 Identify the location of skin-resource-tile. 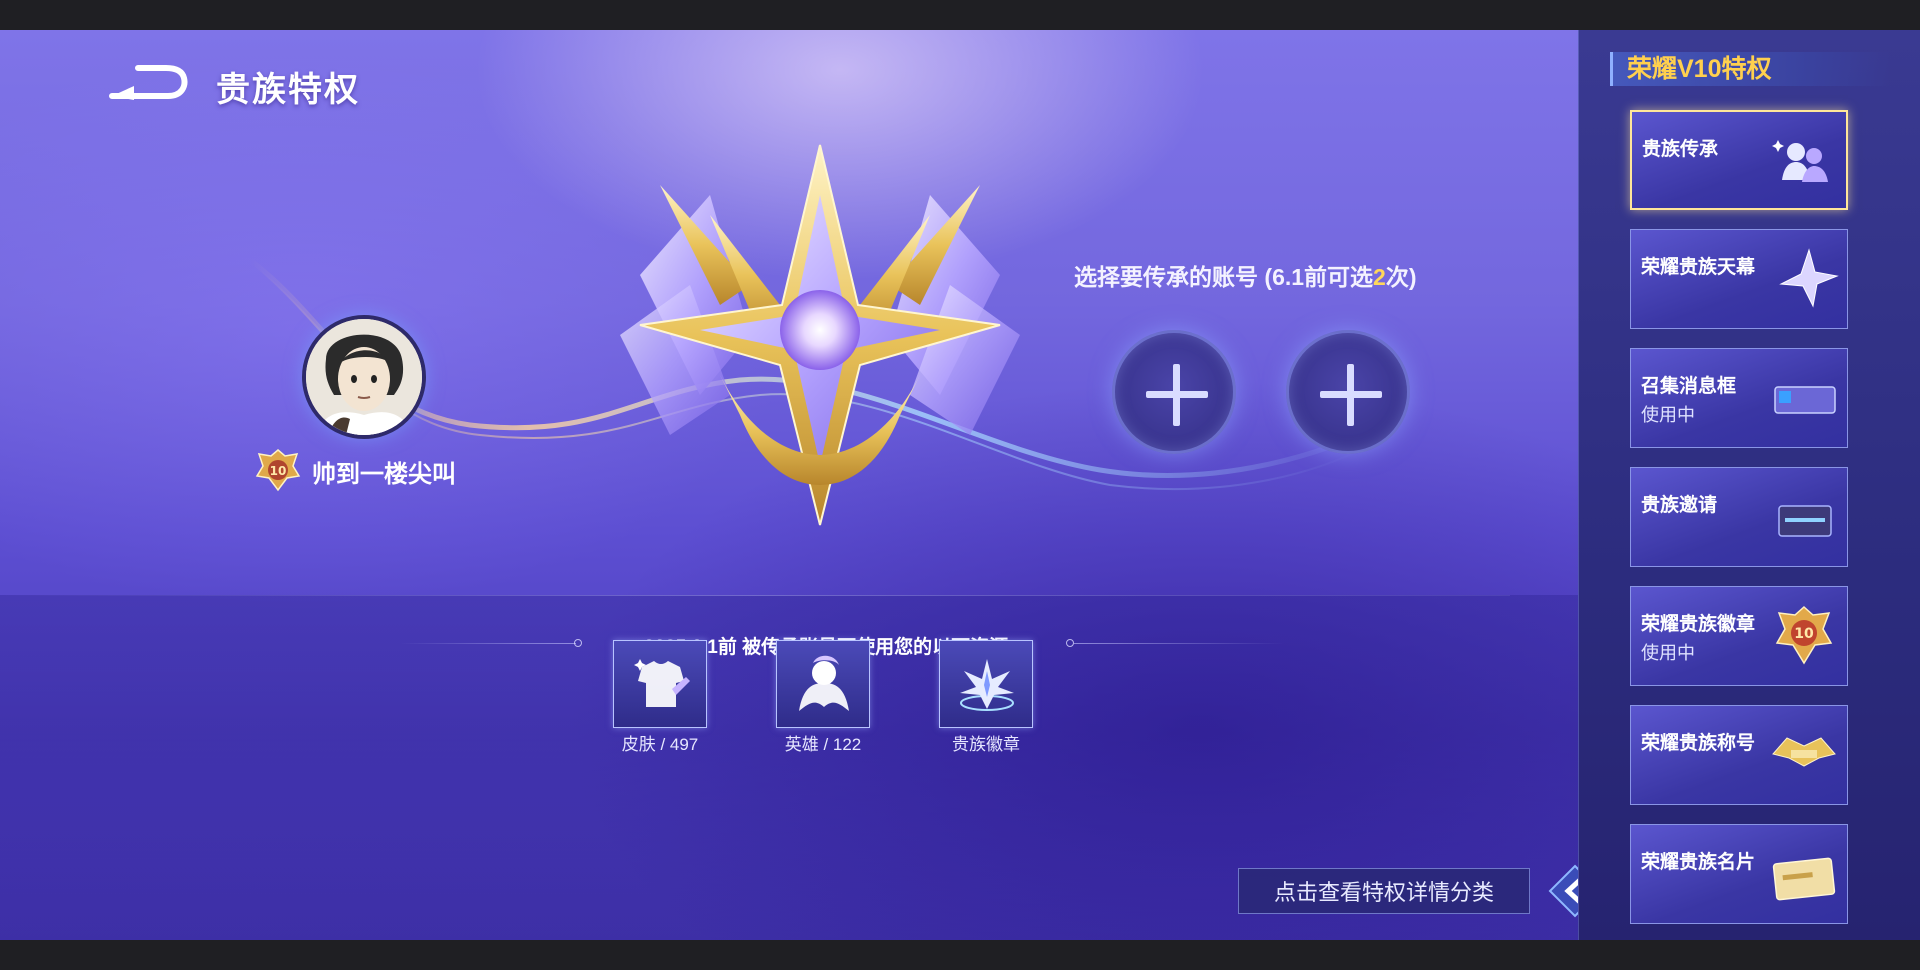
(660, 684).